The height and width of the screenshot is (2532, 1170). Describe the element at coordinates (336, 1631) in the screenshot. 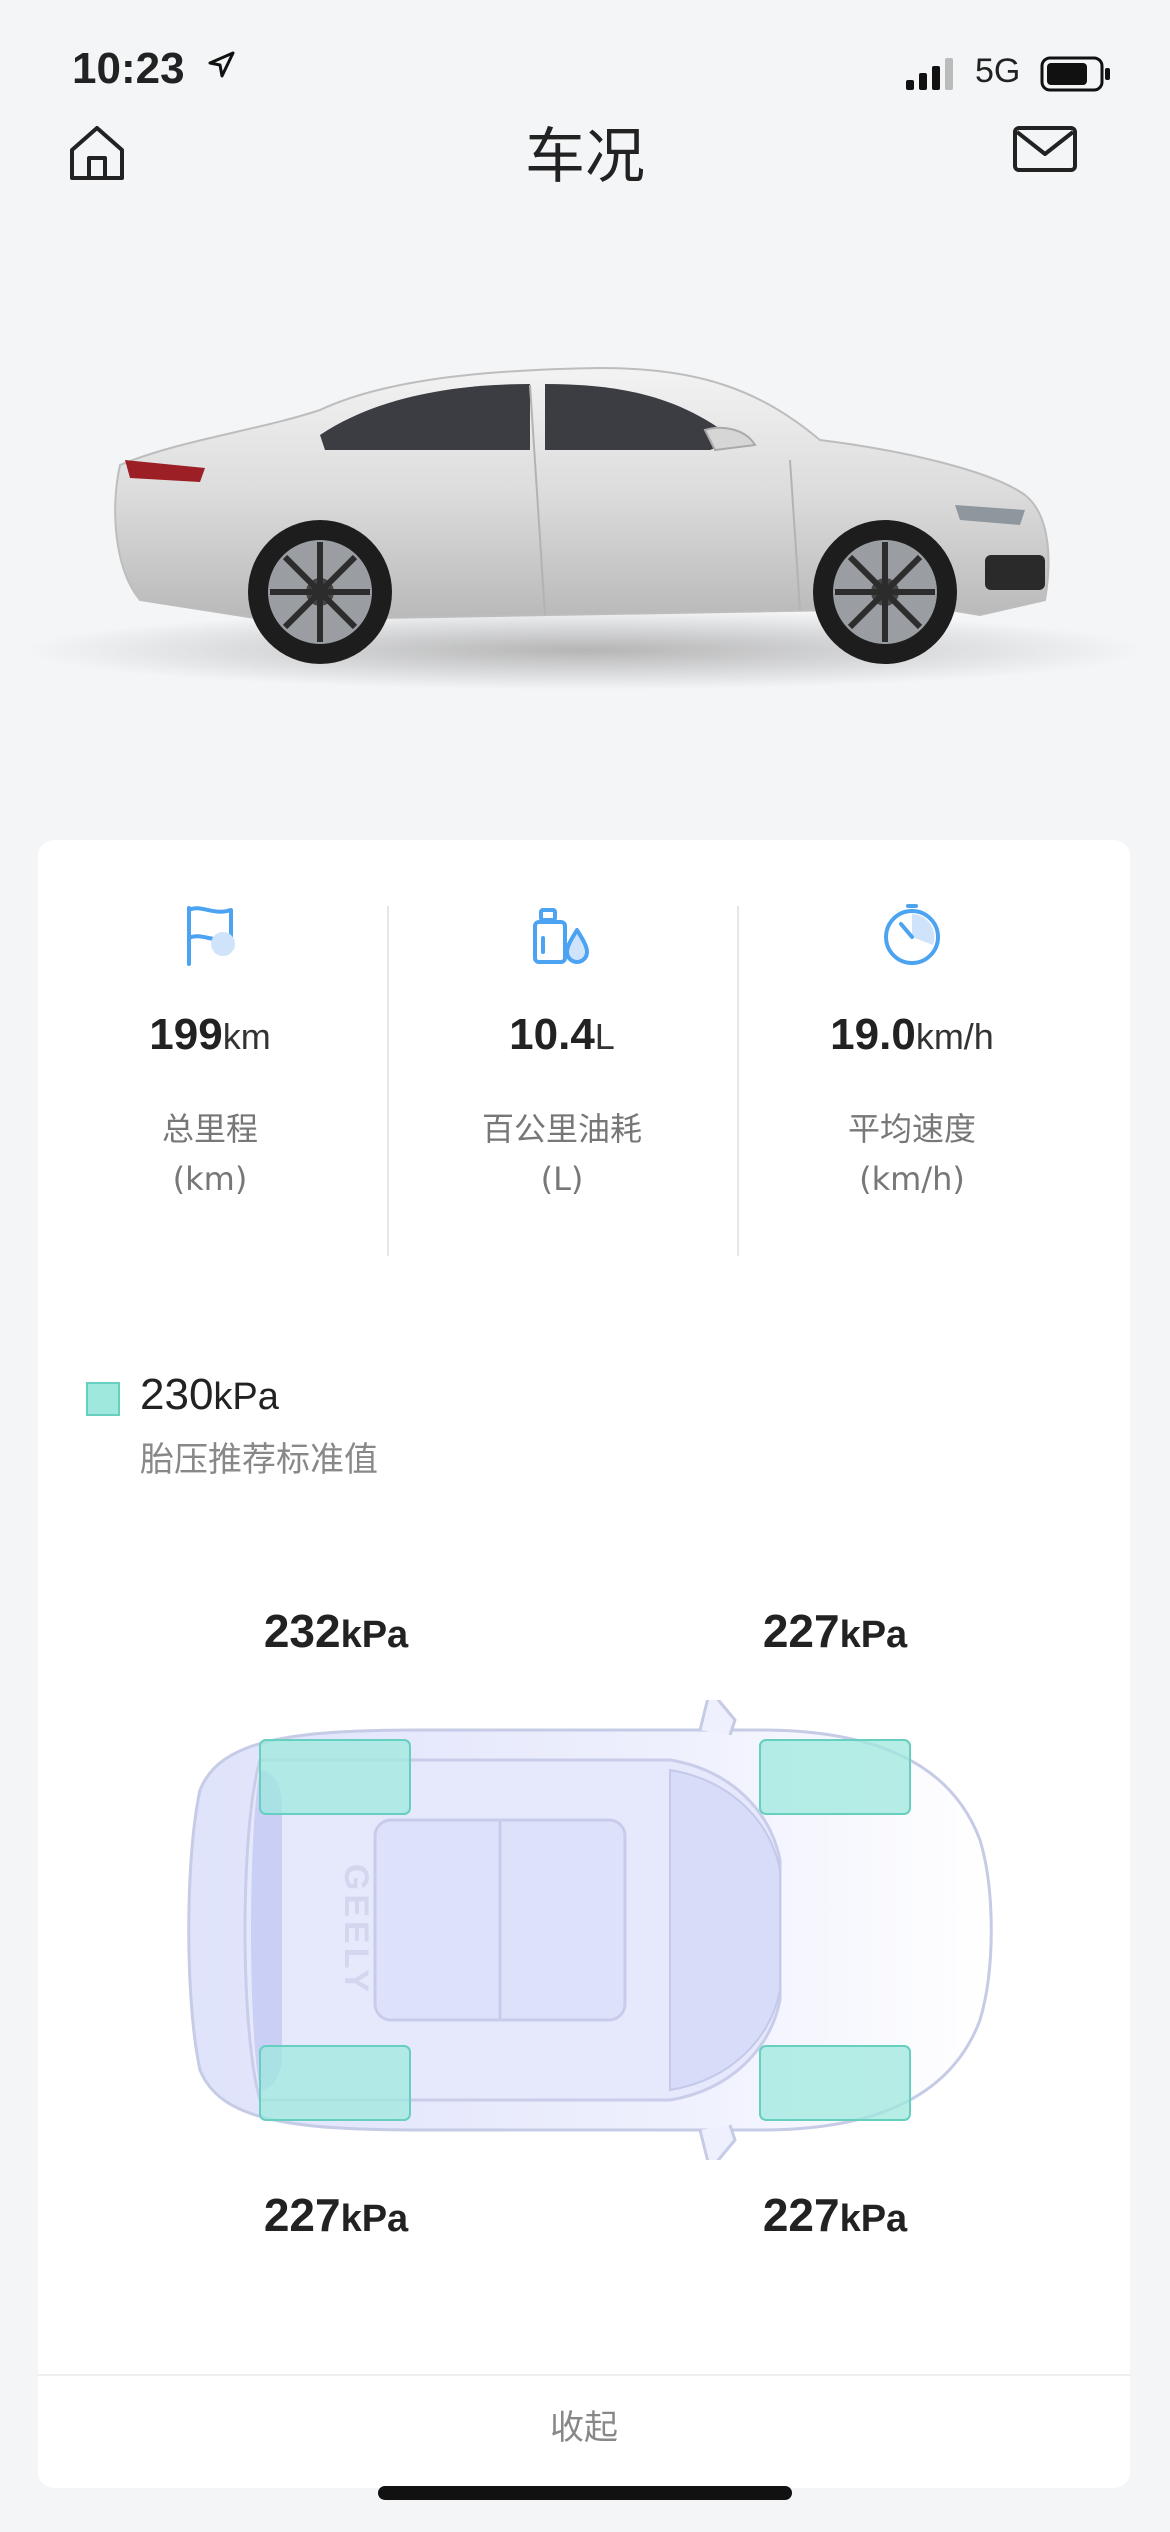

I see `tire-pressure-front-left: 232kPa` at that location.